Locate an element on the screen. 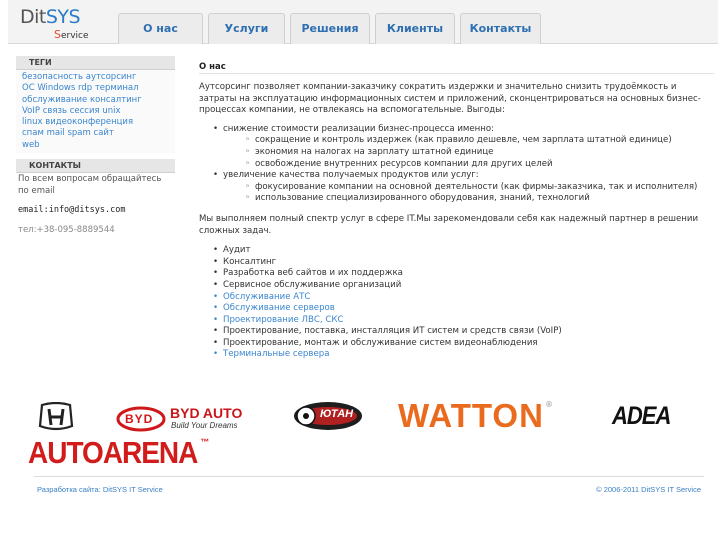 The height and width of the screenshot is (545, 727). contacts-text: По всем вопросам обращайтесь по email is located at coordinates (90, 185).